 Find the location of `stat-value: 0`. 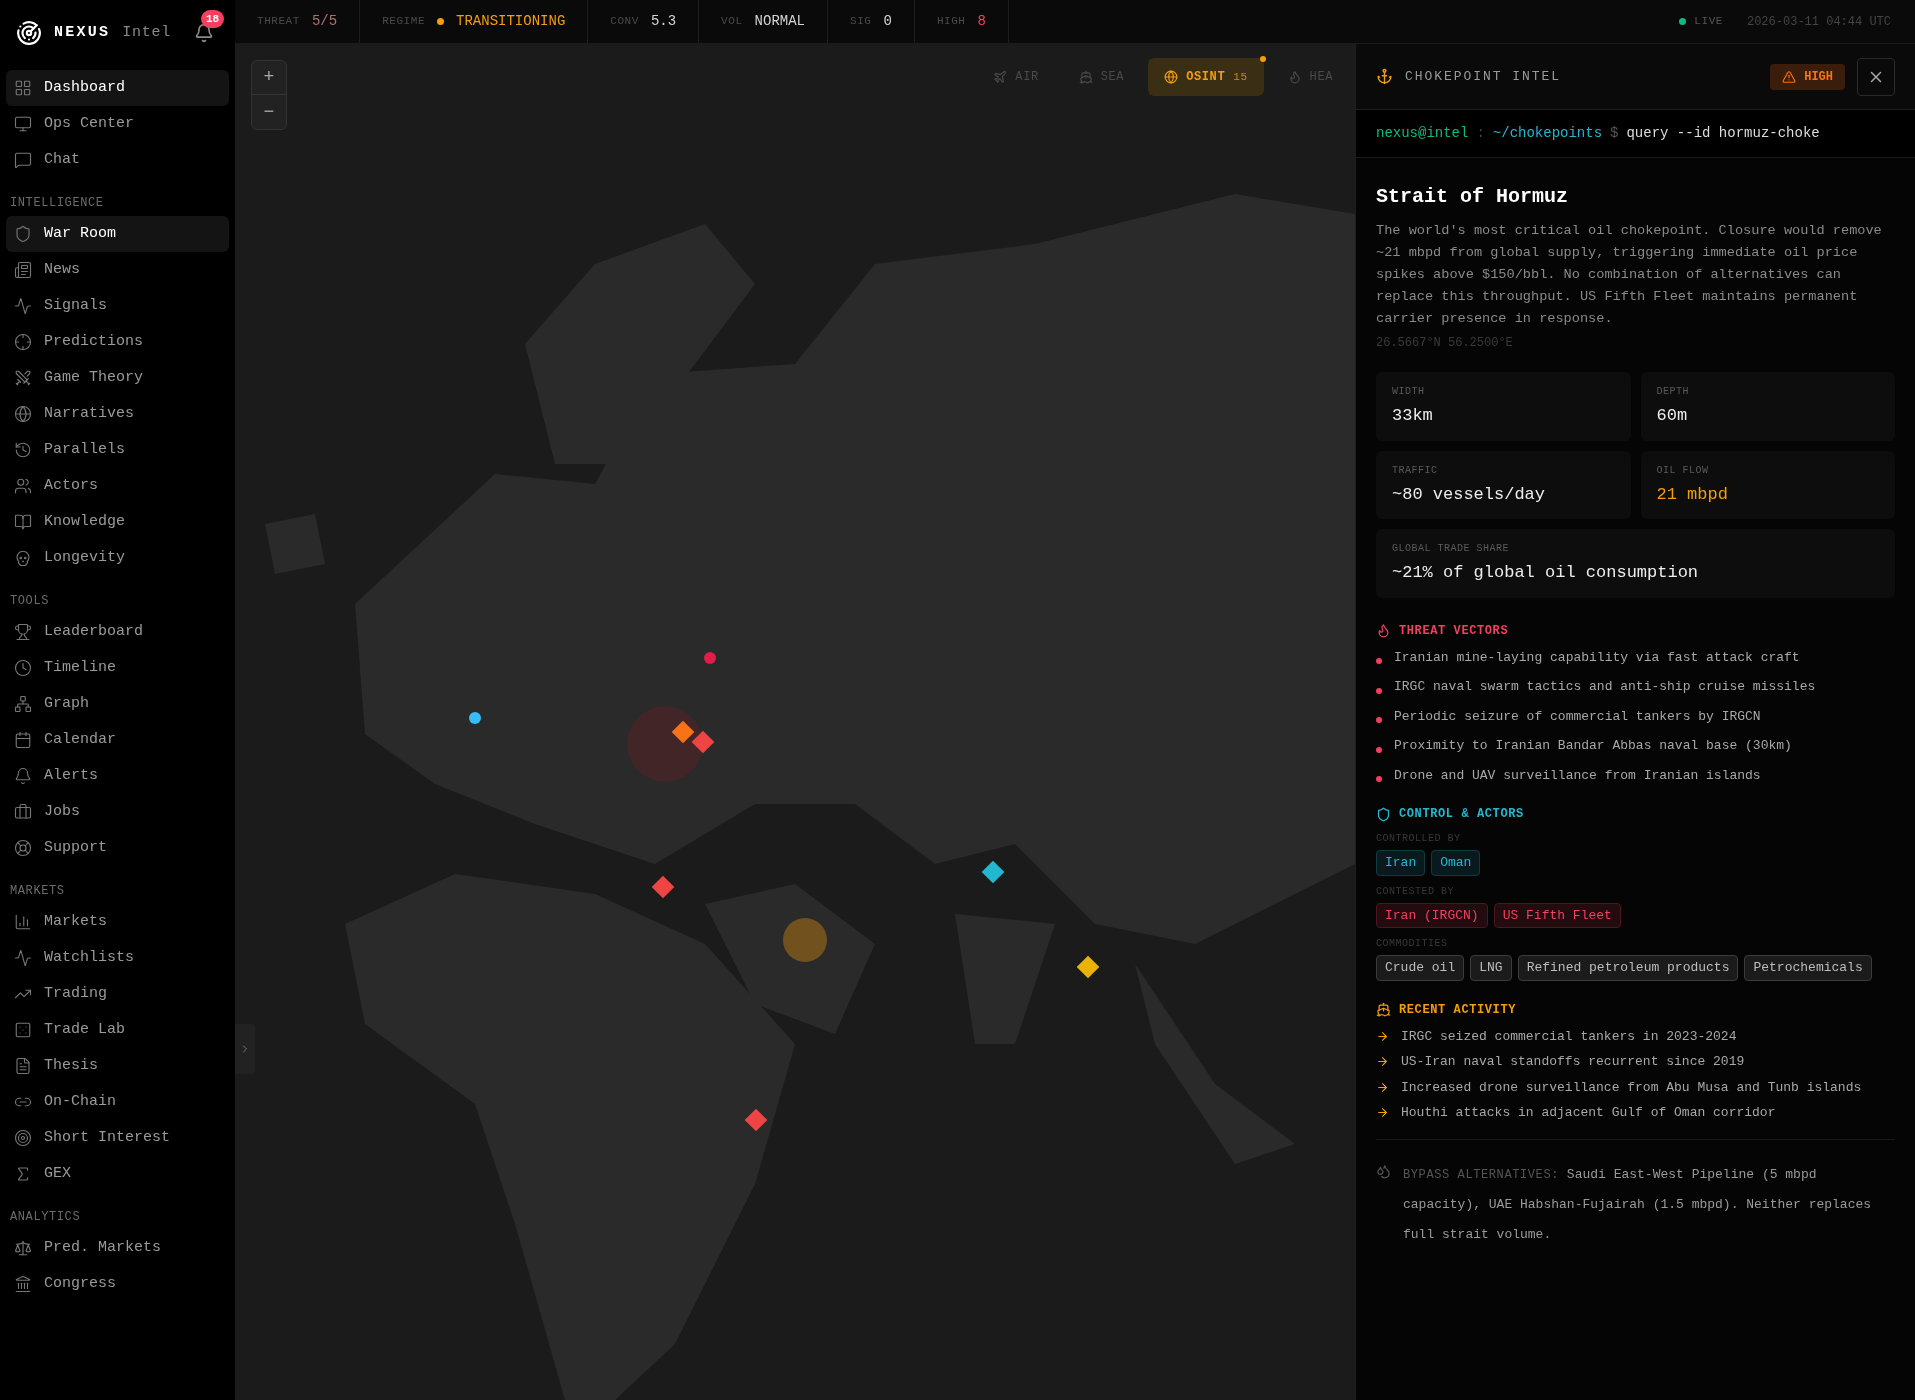

stat-value: 0 is located at coordinates (887, 21).